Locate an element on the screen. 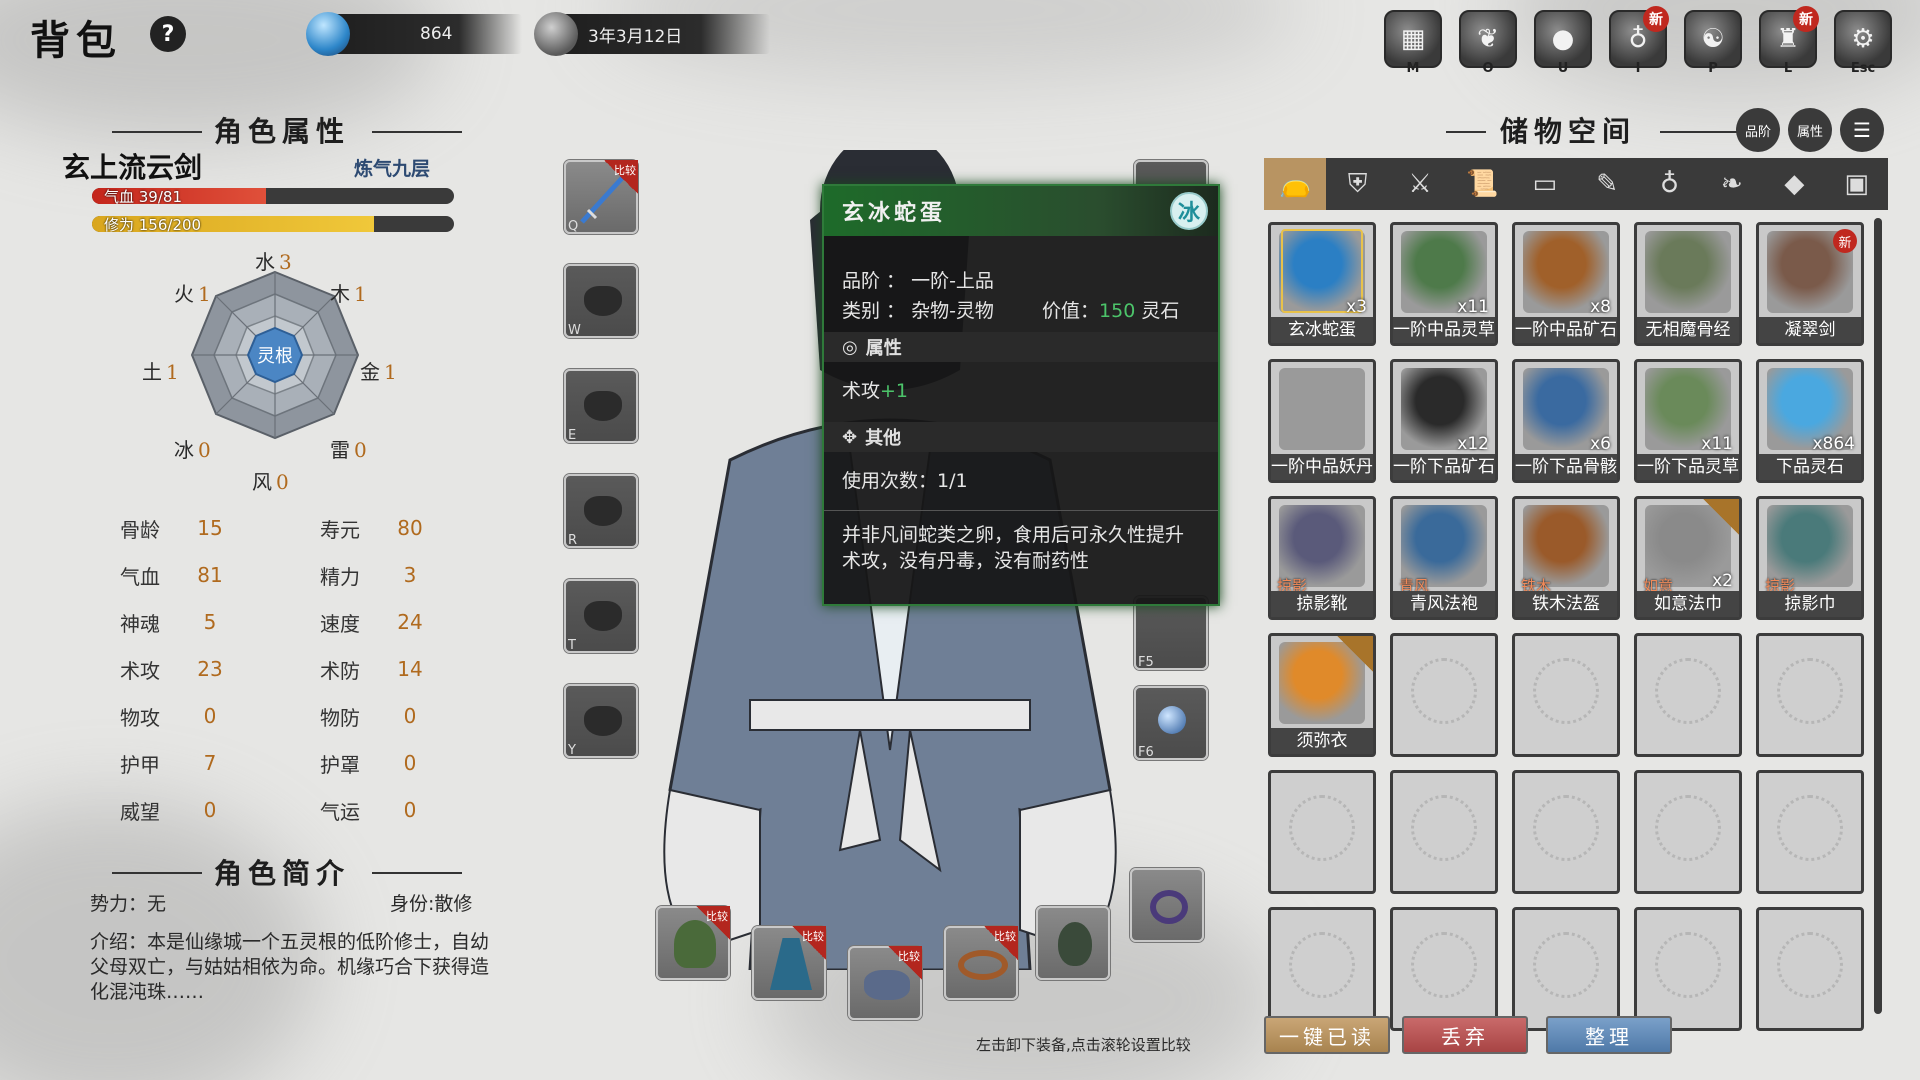 This screenshot has height=1080, width=1920. sort-grade-button: 品阶 is located at coordinates (1758, 130).